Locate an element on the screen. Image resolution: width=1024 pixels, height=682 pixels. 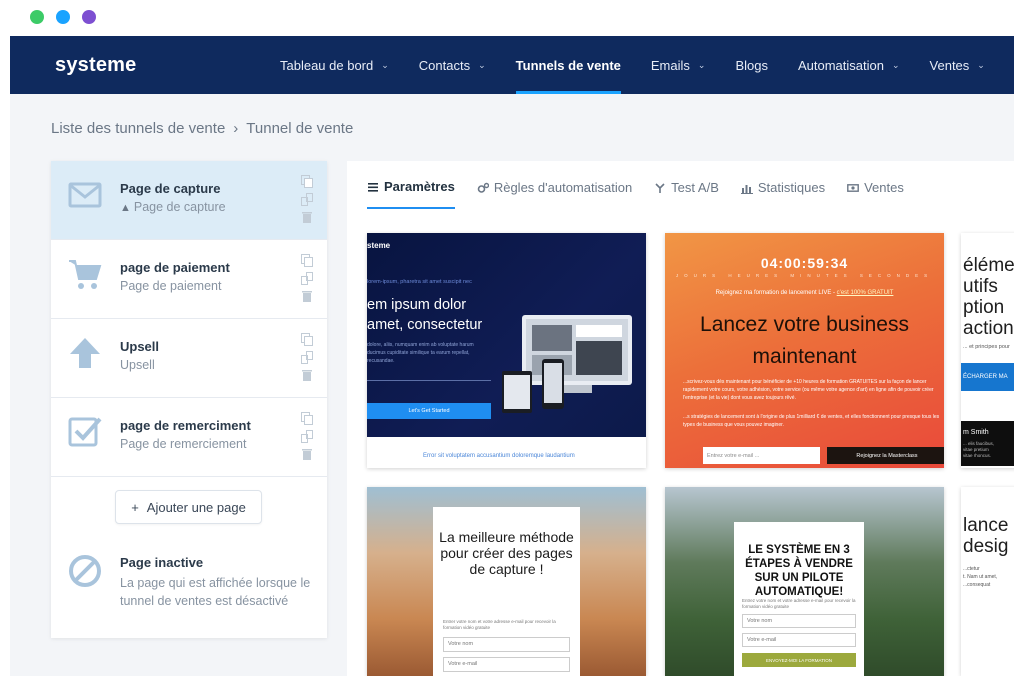
page-item-page-de-remerciment: page de remerciment Page de remerciement is located at coordinates (189, 437).